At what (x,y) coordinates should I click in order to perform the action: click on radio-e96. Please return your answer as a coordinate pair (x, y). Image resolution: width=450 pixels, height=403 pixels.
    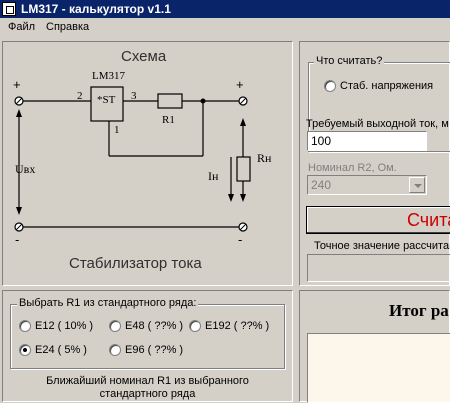
    Looking at the image, I should click on (115, 350).